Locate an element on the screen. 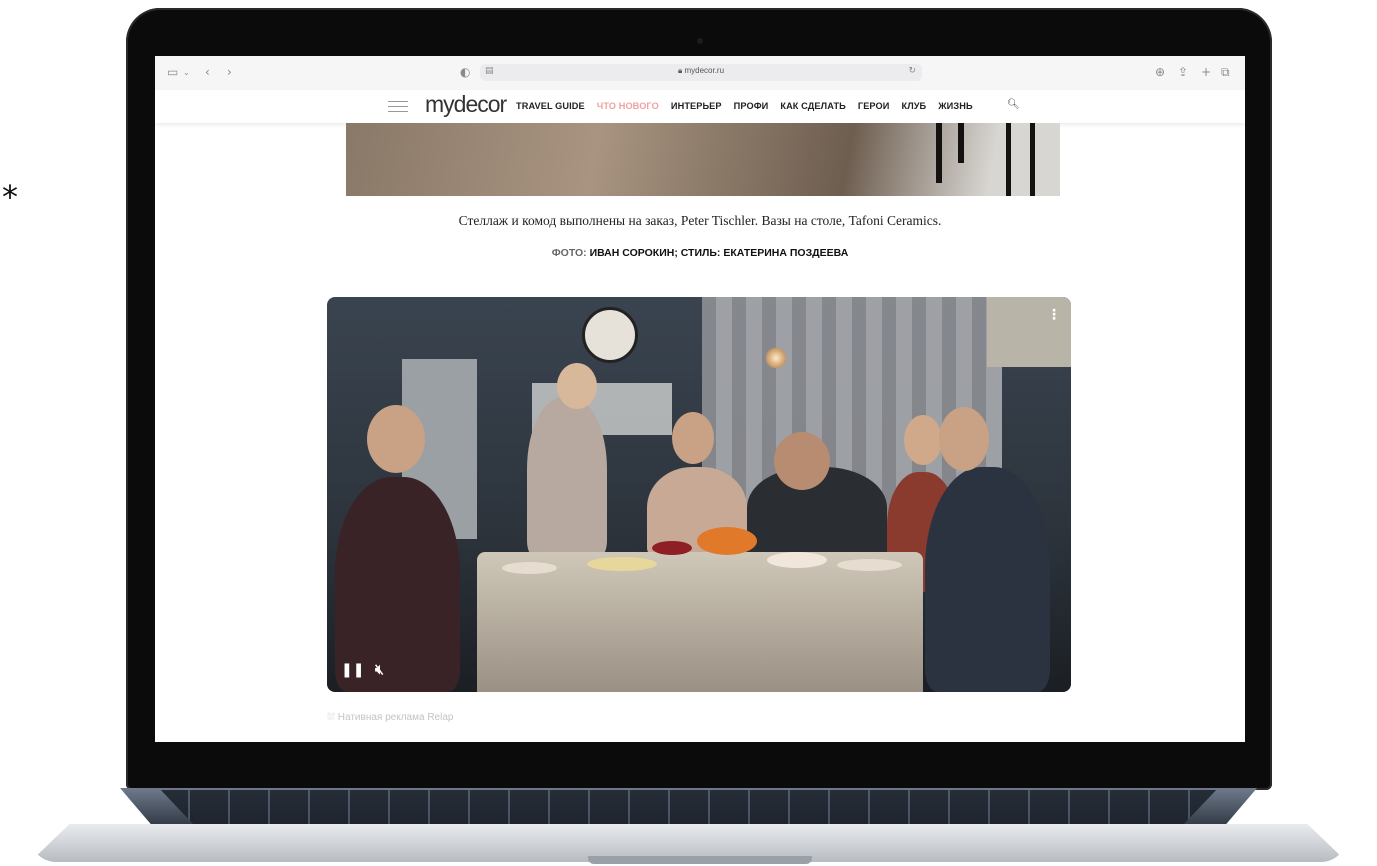 The width and height of the screenshot is (1377, 866). fruit-bowl is located at coordinates (727, 541).